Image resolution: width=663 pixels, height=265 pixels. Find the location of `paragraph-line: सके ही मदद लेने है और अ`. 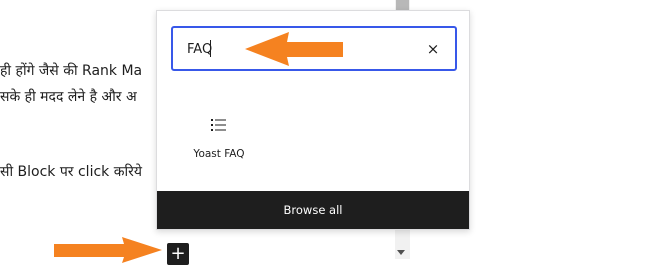

paragraph-line: सके ही मदद लेने है और अ is located at coordinates (68, 97).